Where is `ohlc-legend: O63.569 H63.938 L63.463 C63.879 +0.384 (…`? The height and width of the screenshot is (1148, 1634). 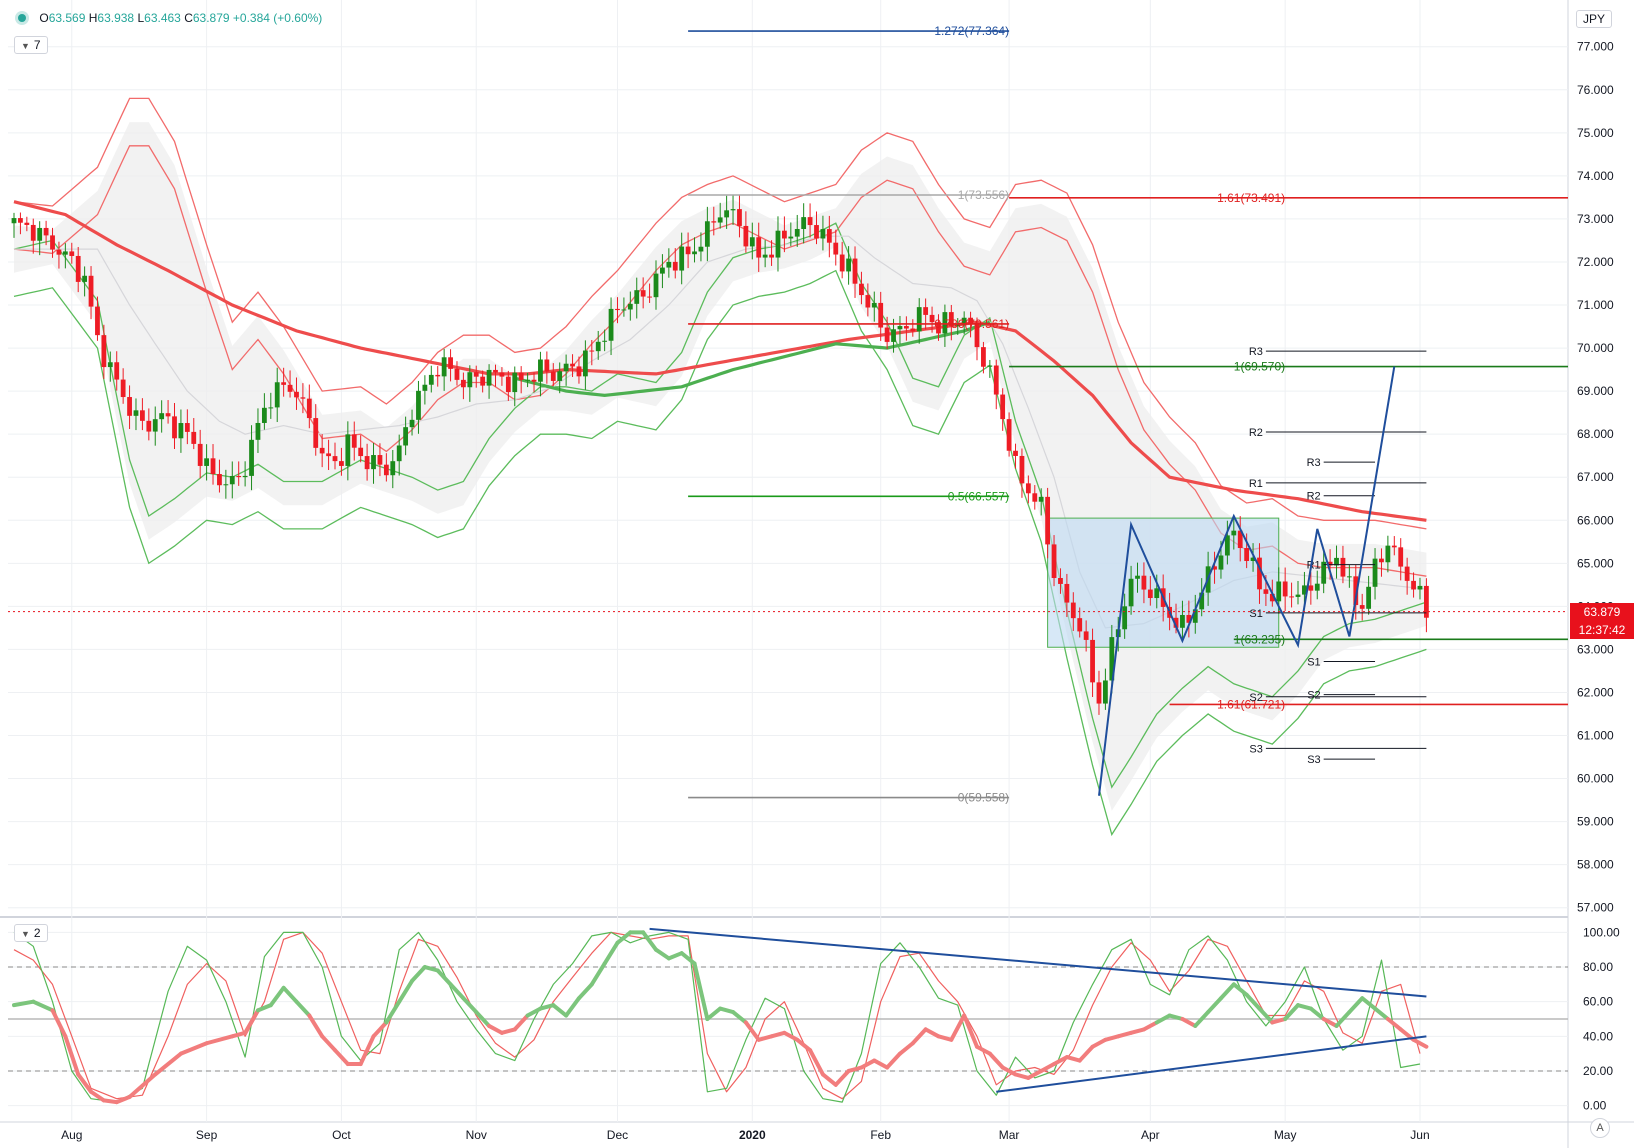 ohlc-legend: O63.569 H63.938 L63.463 C63.879 +0.384 (… is located at coordinates (170, 18).